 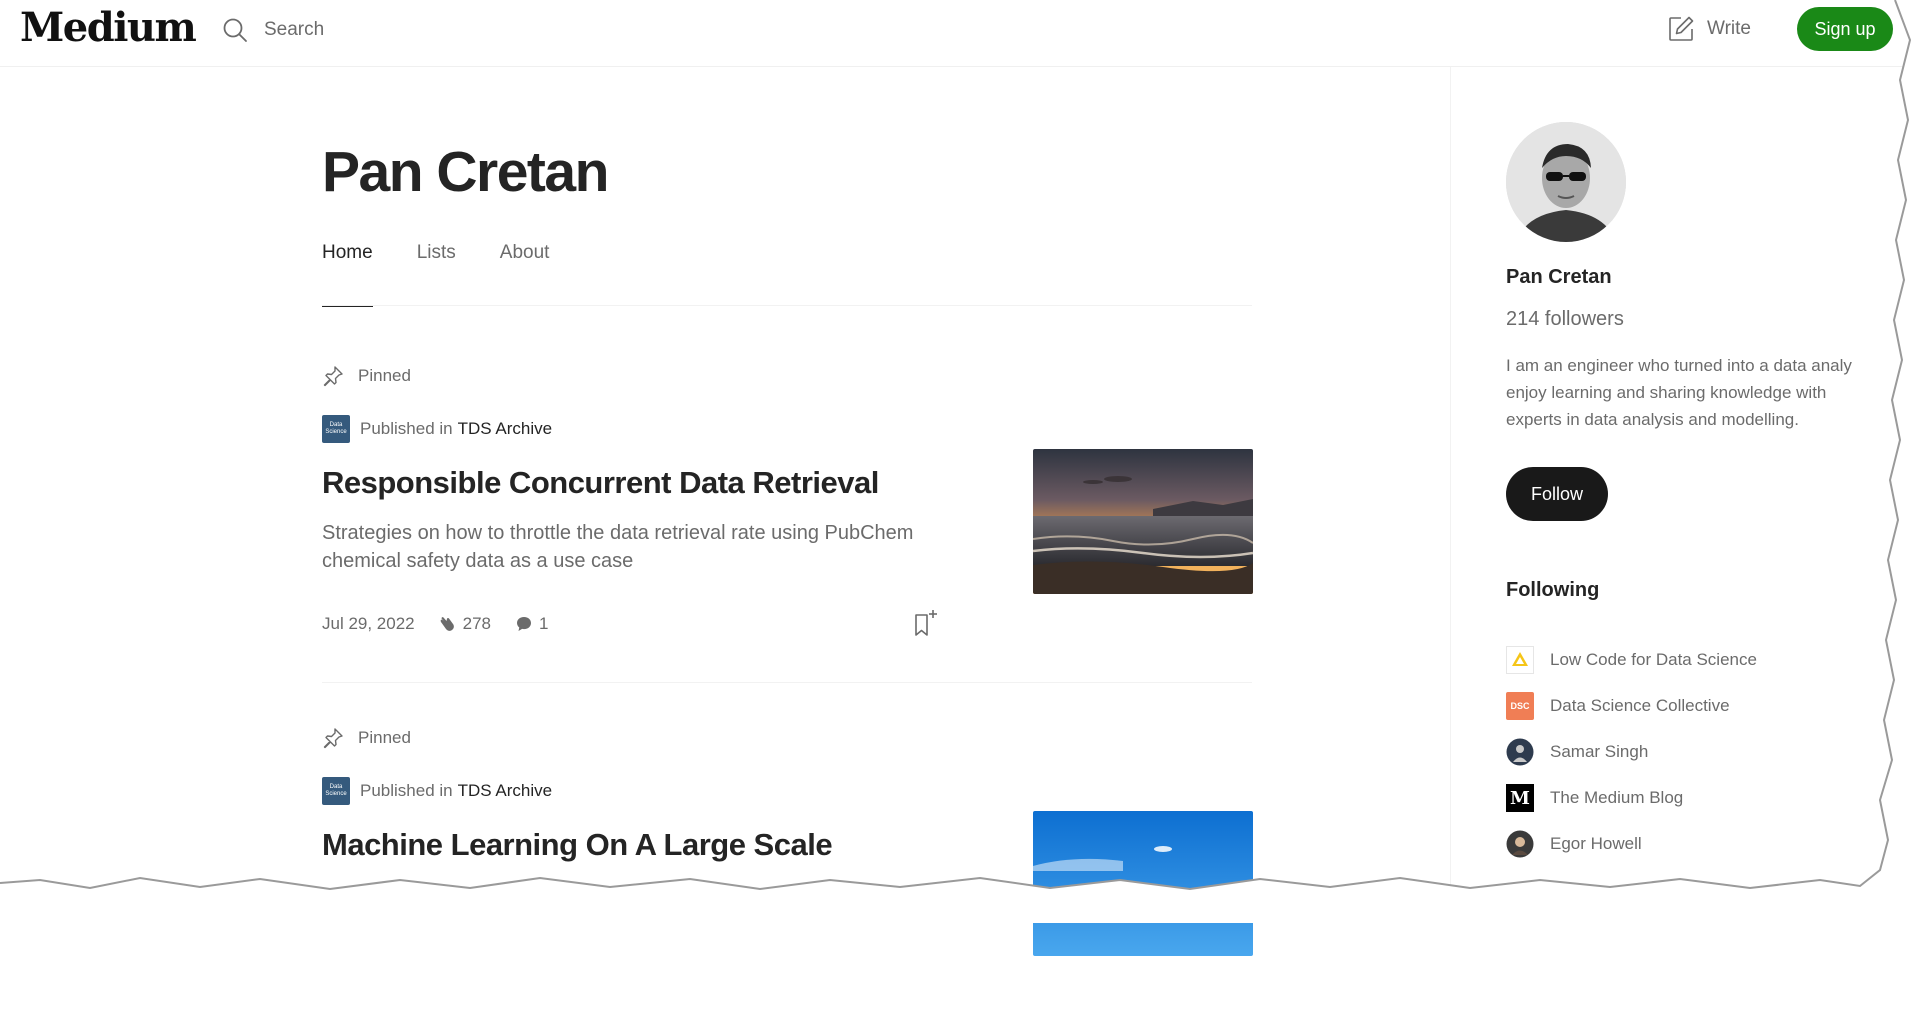 What do you see at coordinates (477, 623) in the screenshot?
I see `clap-number: 278` at bounding box center [477, 623].